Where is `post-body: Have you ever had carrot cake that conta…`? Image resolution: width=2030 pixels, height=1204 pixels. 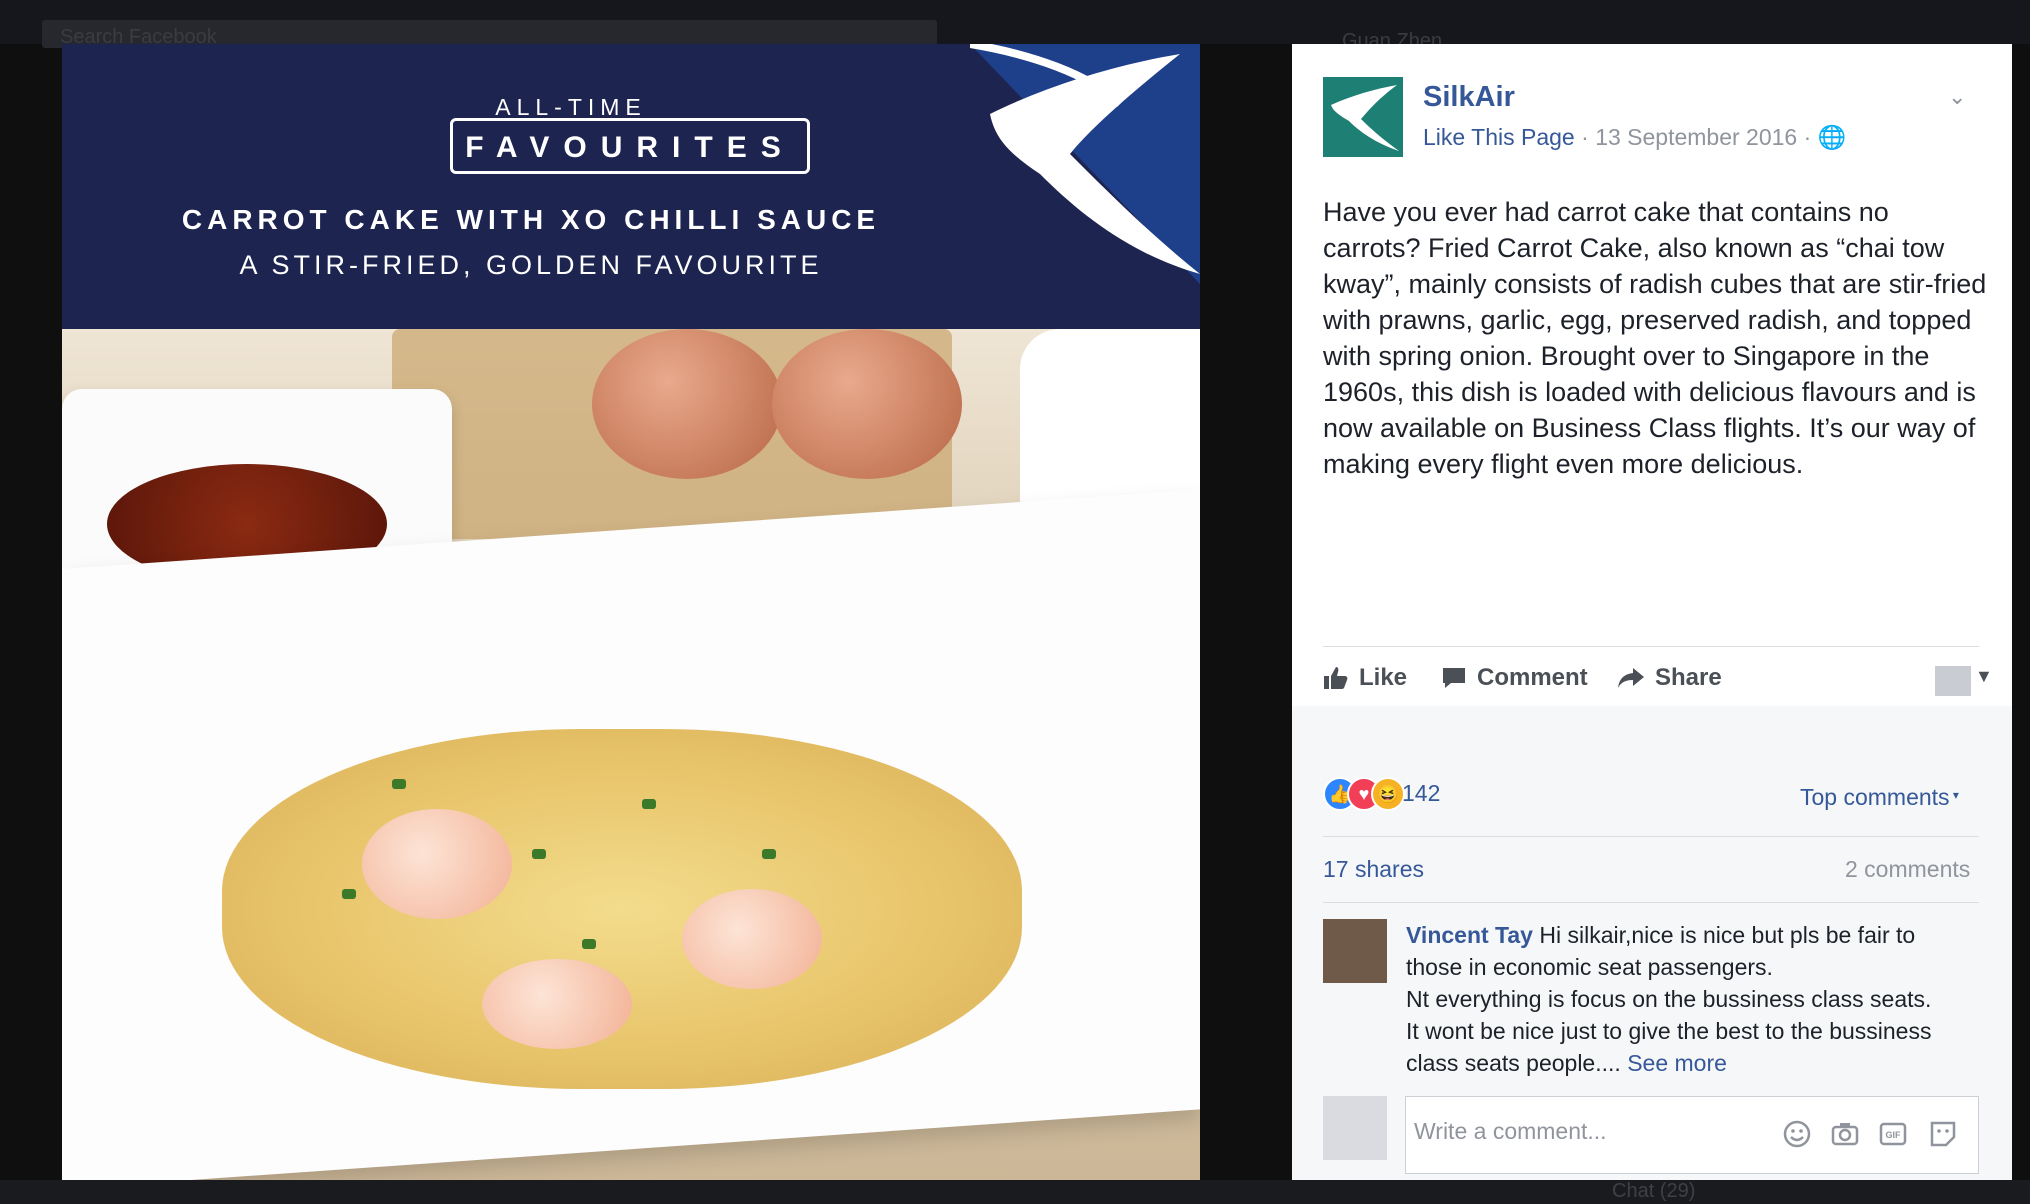 post-body: Have you ever had carrot cake that conta… is located at coordinates (1655, 338).